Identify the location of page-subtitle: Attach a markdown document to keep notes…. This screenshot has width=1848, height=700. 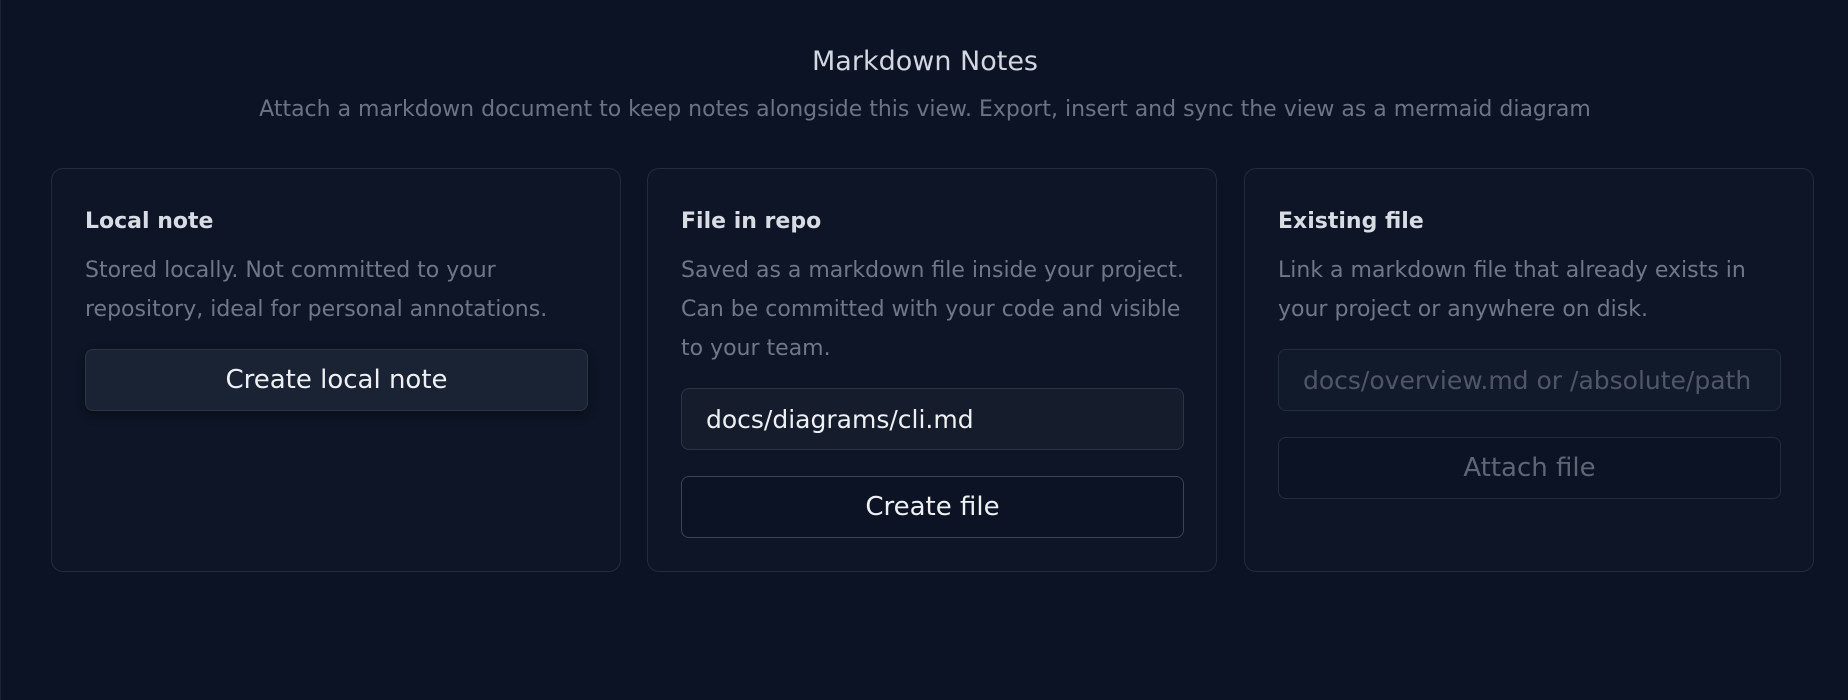
(925, 109).